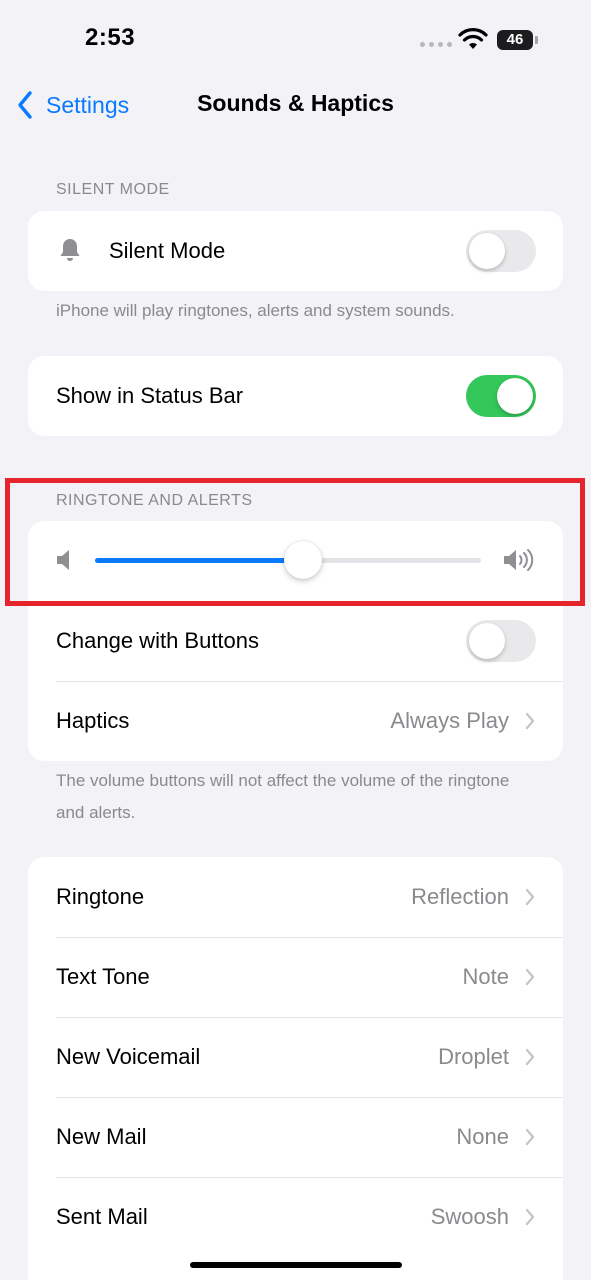  I want to click on silent-mode-row: Silent Mode, so click(295, 251).